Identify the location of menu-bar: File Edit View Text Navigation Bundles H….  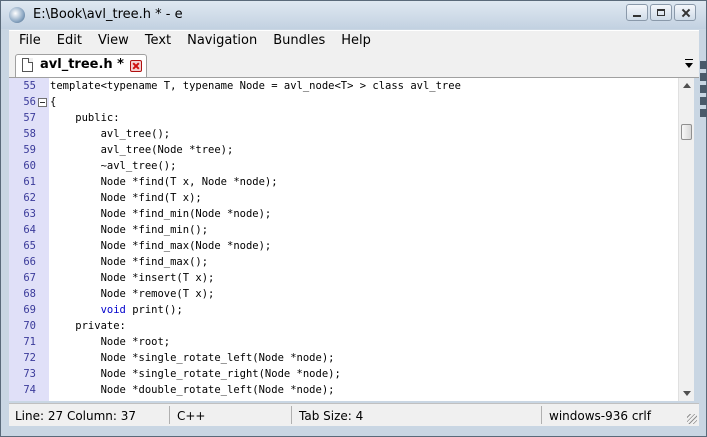
(354, 41).